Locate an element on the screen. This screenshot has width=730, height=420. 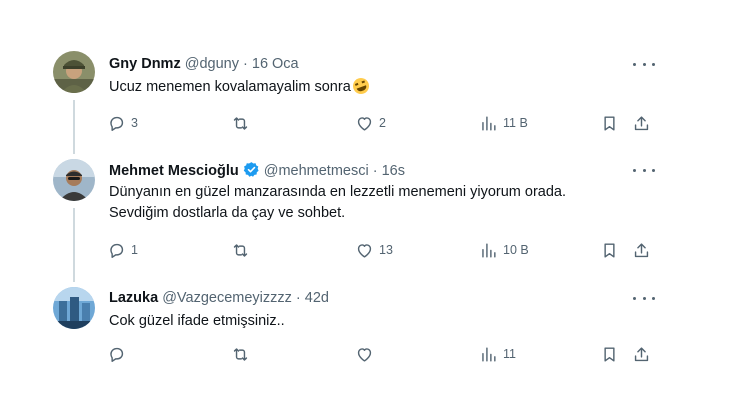
user-handle: @dguny is located at coordinates (212, 64).